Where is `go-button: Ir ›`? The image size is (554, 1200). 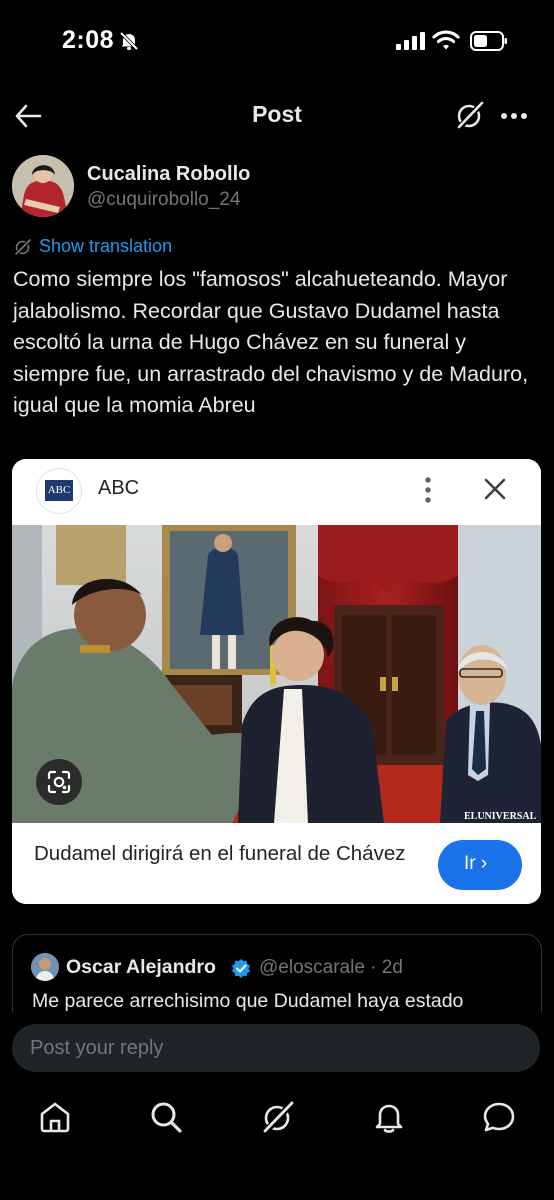 go-button: Ir › is located at coordinates (480, 865).